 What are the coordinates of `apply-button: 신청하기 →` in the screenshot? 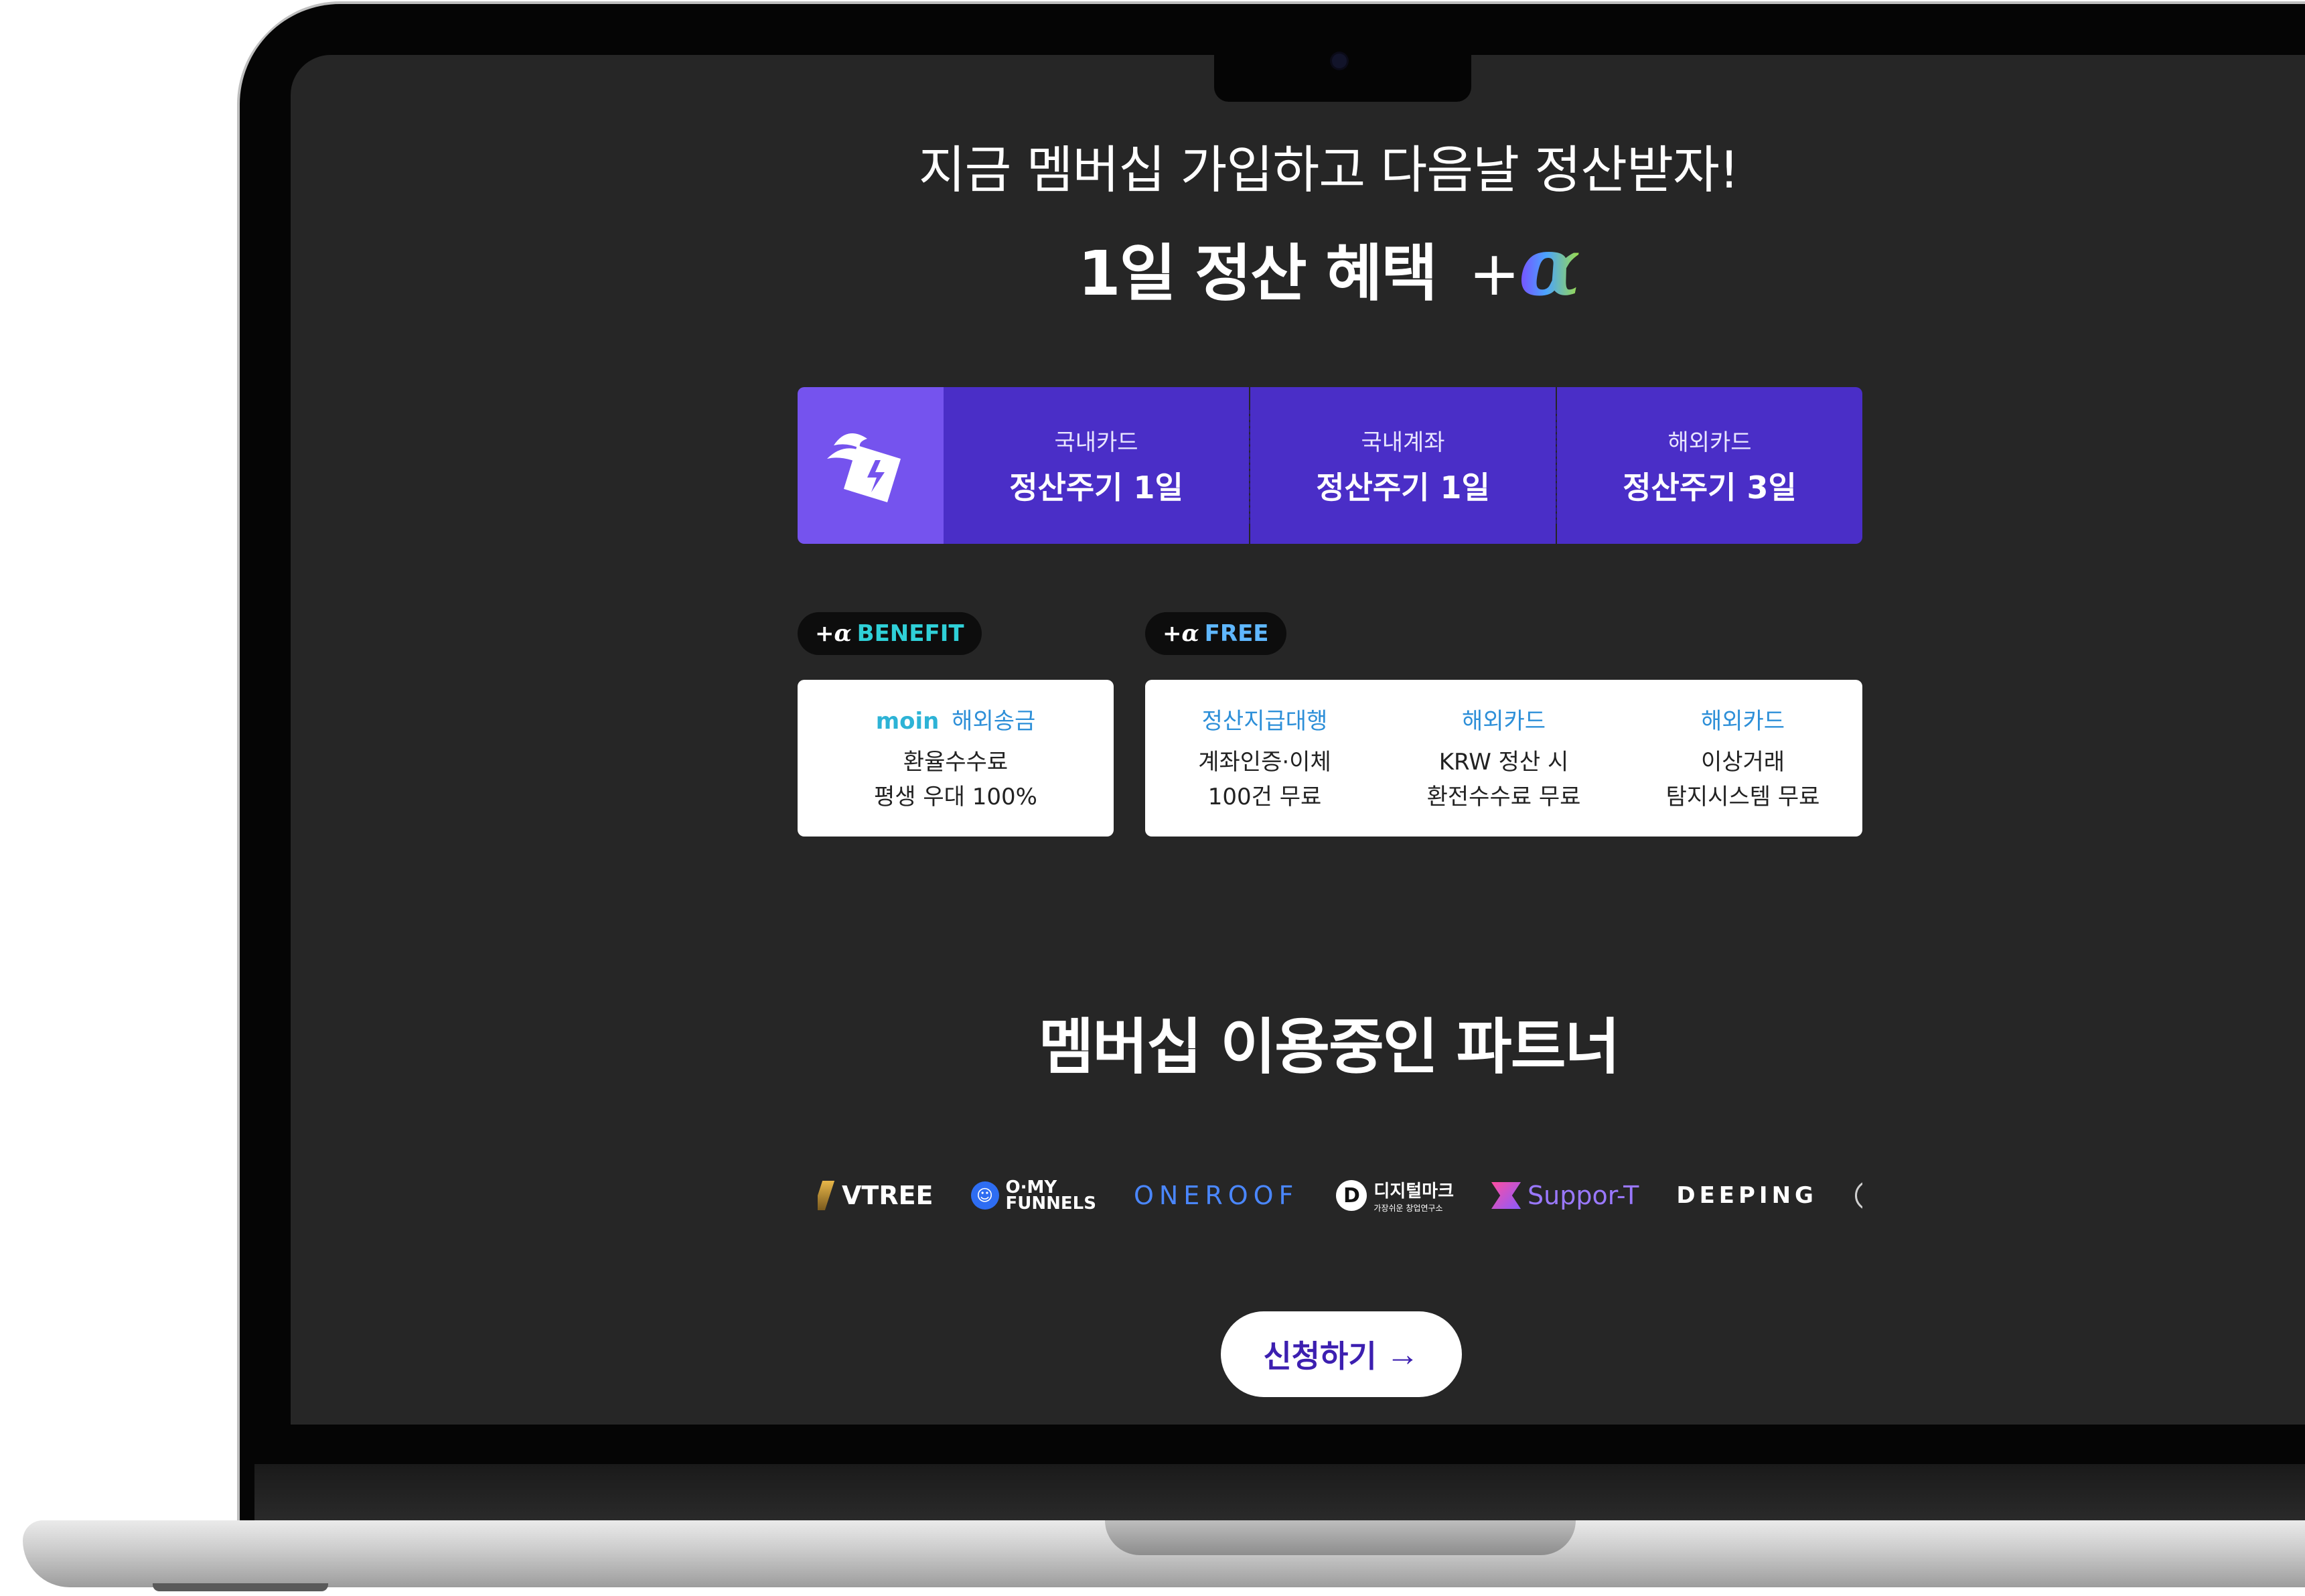 It's located at (1341, 1354).